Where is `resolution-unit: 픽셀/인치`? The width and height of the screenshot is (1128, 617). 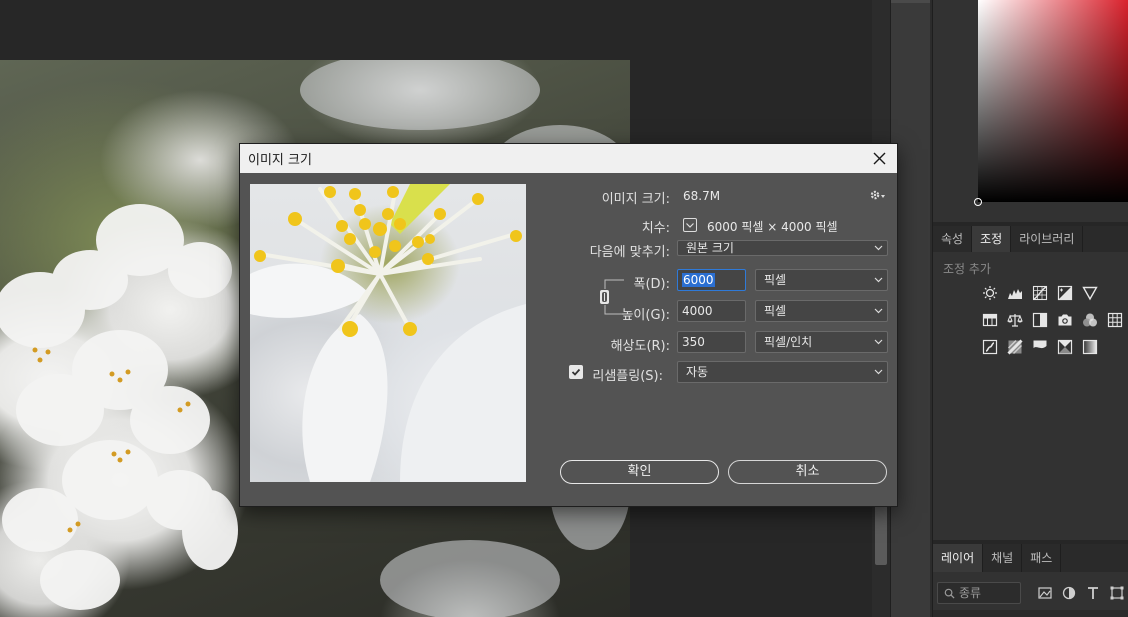
resolution-unit: 픽셀/인치 is located at coordinates (788, 342).